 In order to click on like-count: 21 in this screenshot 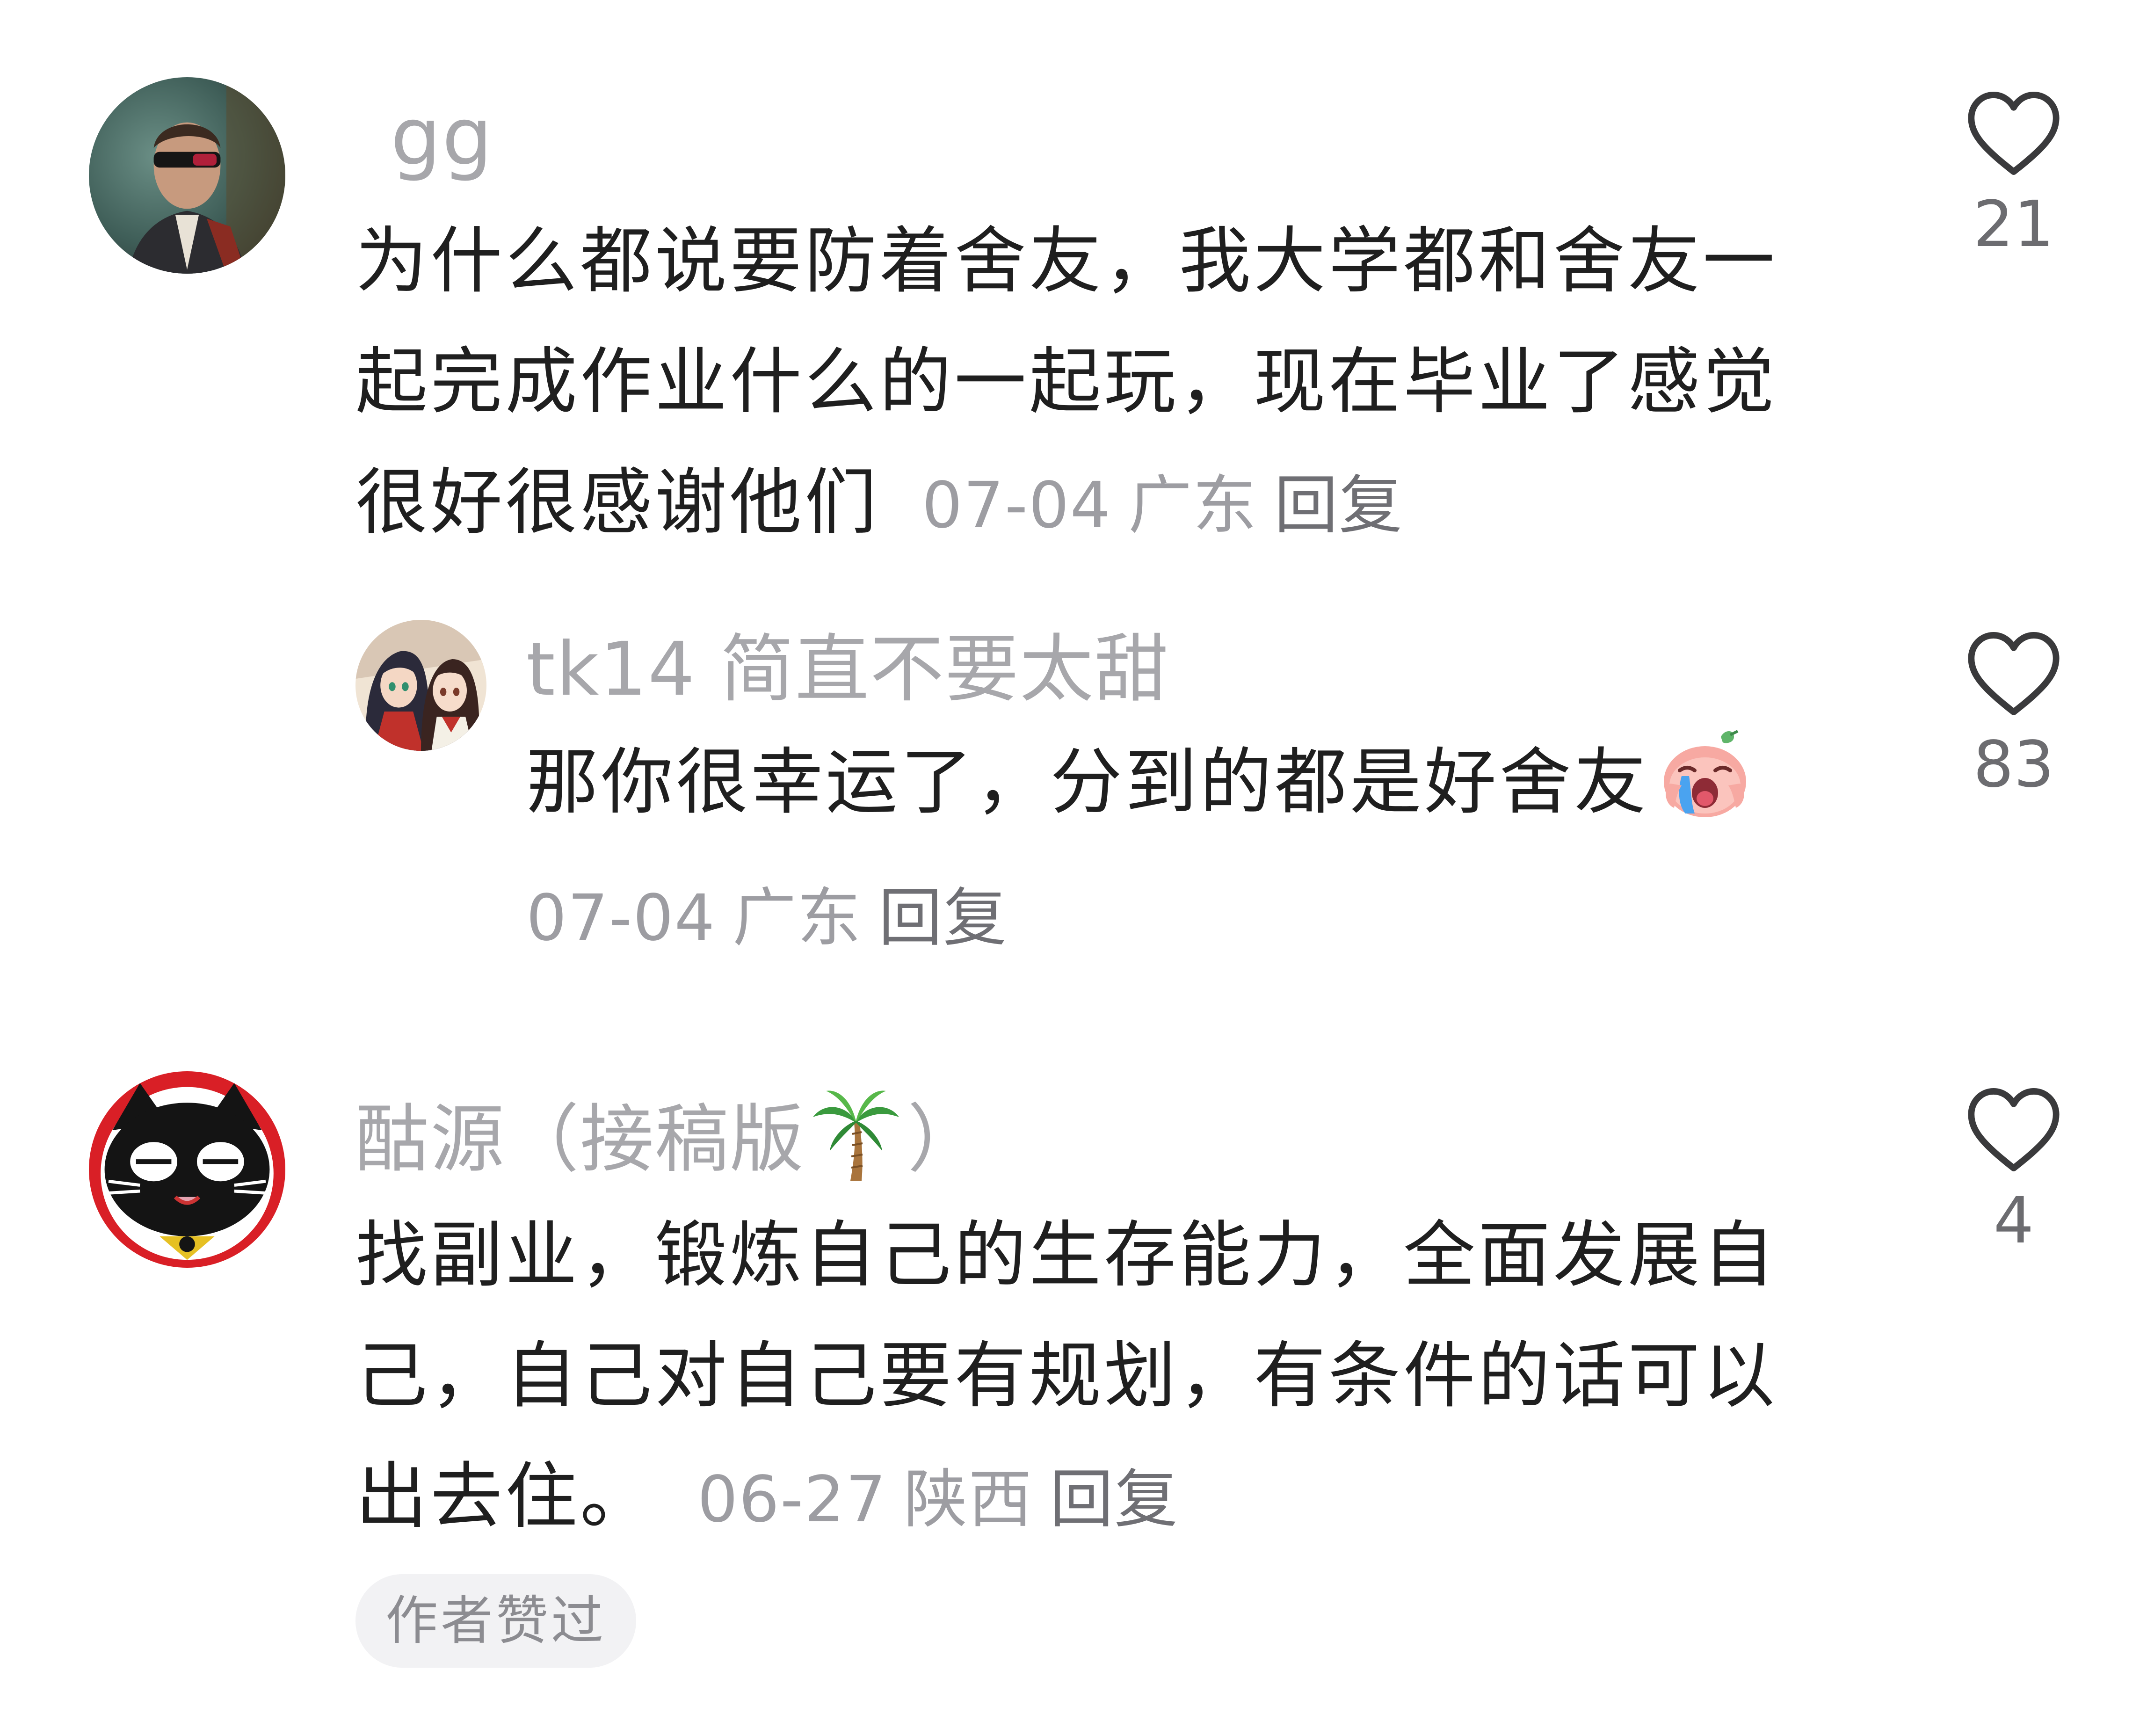, I will do `click(2013, 225)`.